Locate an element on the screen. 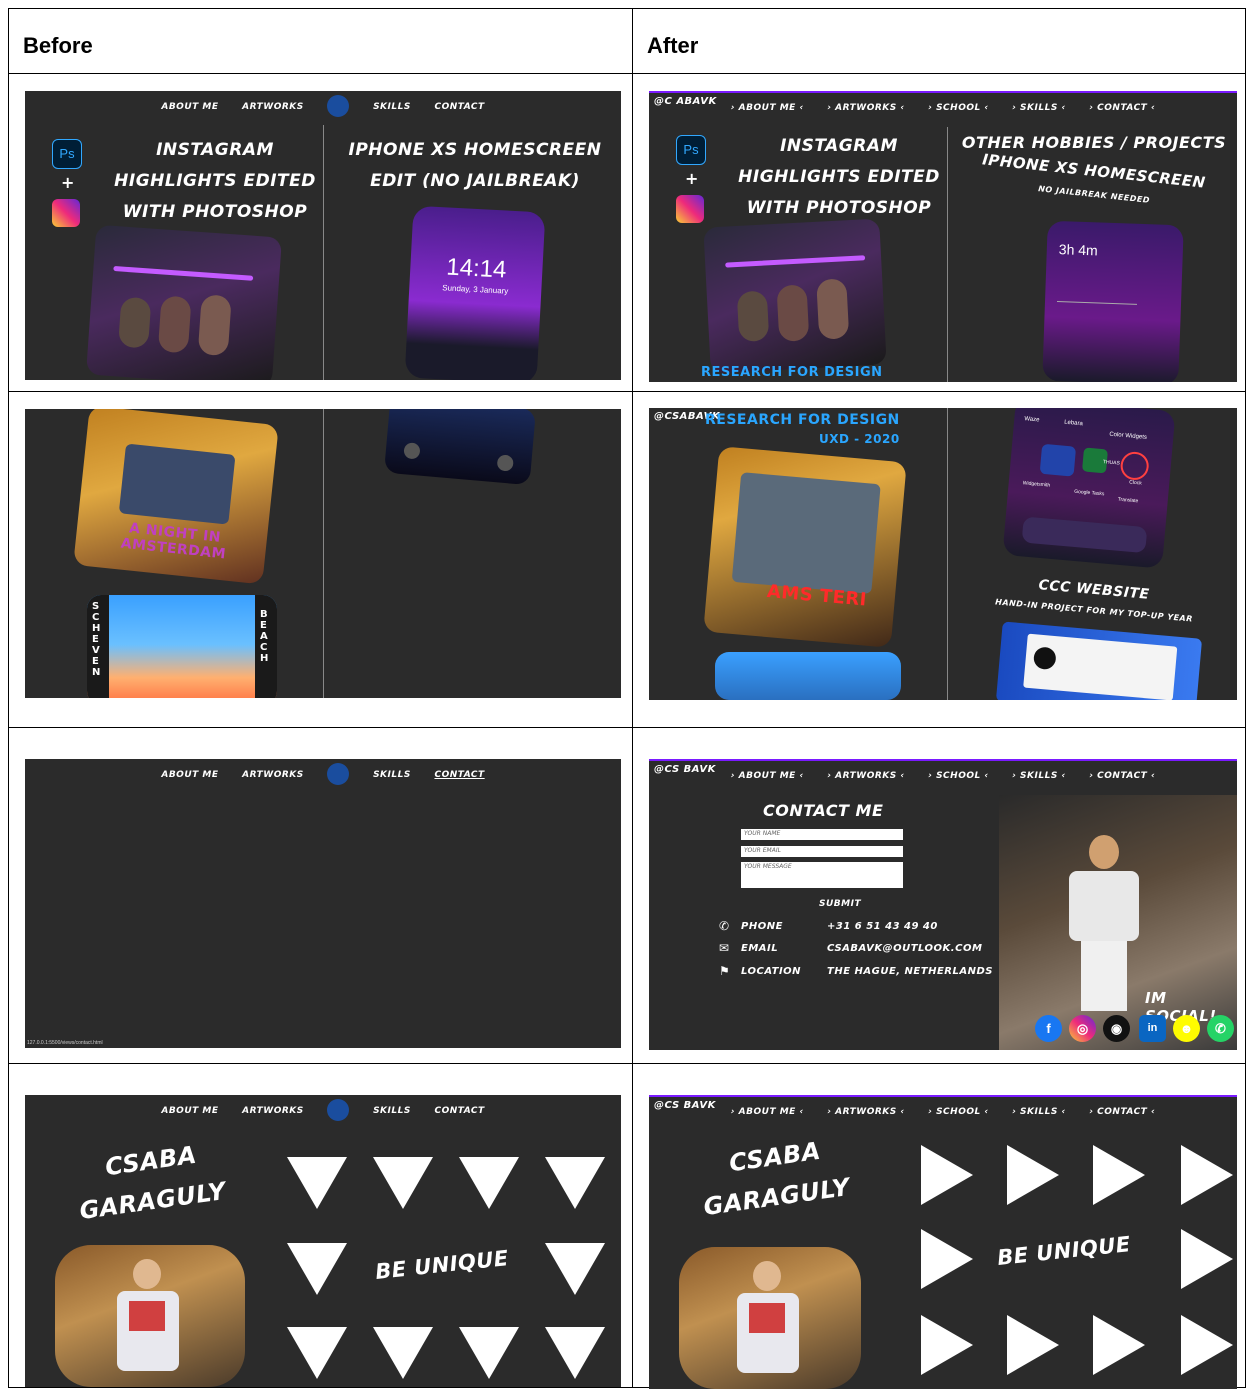  email-input: YOUR EMAIL is located at coordinates (822, 851).